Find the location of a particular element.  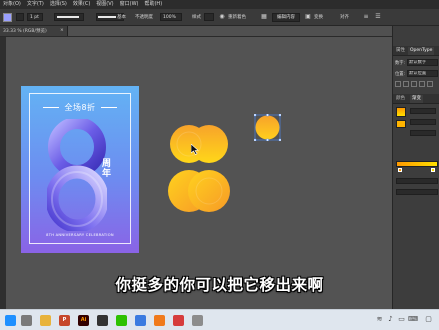

global-edit-label: 重新着色 is located at coordinates (237, 17).